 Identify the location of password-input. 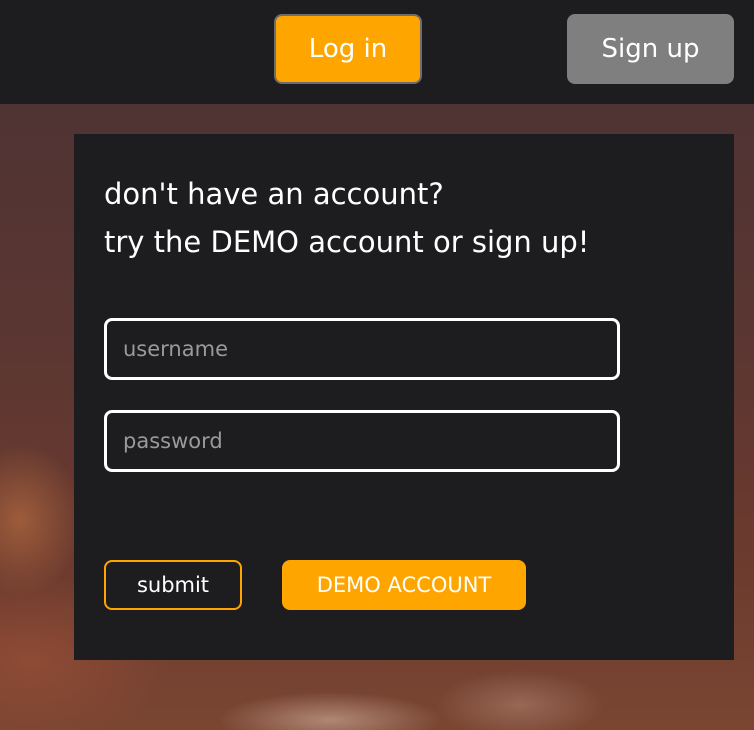
(362, 441).